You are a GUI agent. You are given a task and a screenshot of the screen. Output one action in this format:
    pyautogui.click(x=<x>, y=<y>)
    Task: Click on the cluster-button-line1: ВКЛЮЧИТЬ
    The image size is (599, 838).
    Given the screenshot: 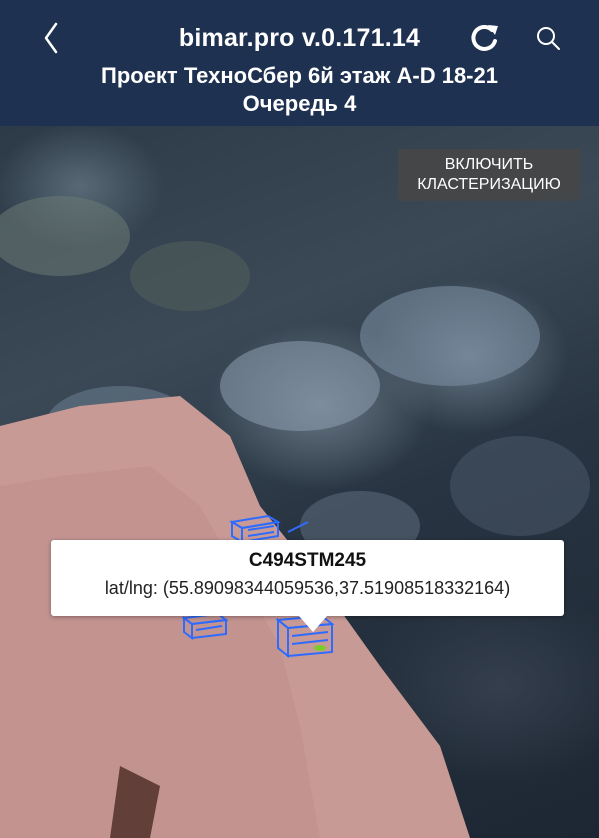 What is the action you would take?
    pyautogui.click(x=489, y=164)
    